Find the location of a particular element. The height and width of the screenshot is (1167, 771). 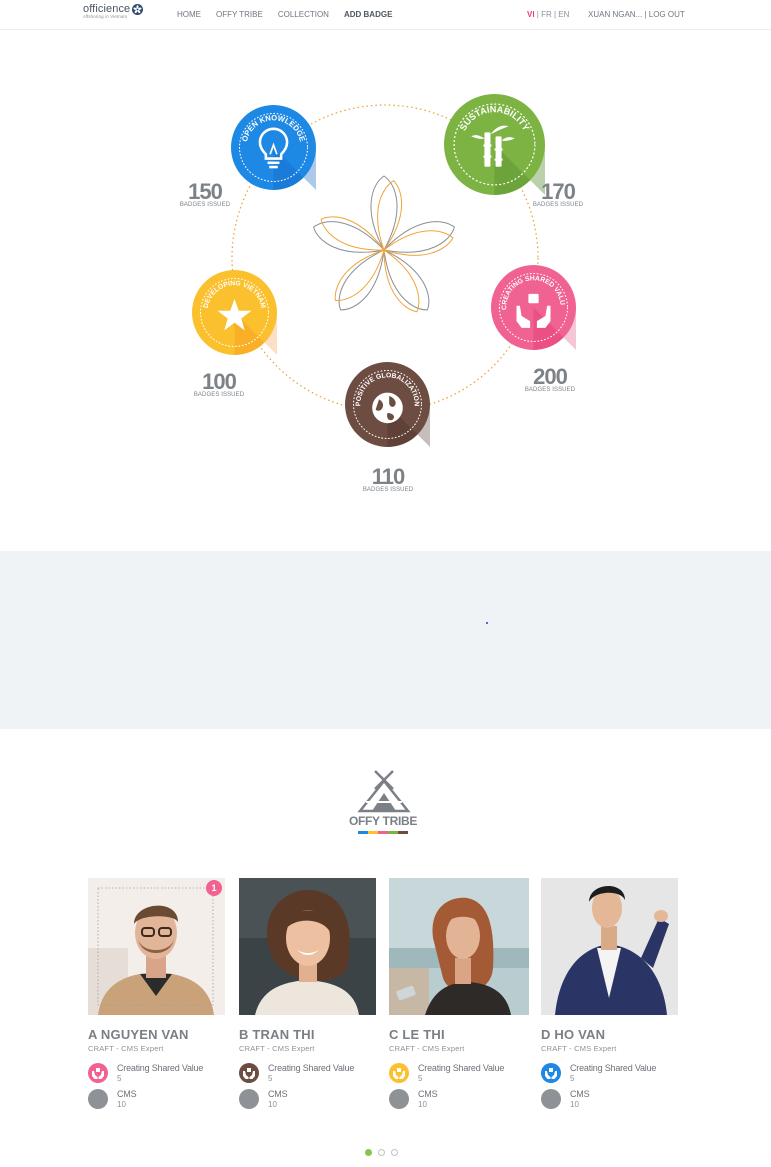

carousel-pager is located at coordinates (384, 1152).